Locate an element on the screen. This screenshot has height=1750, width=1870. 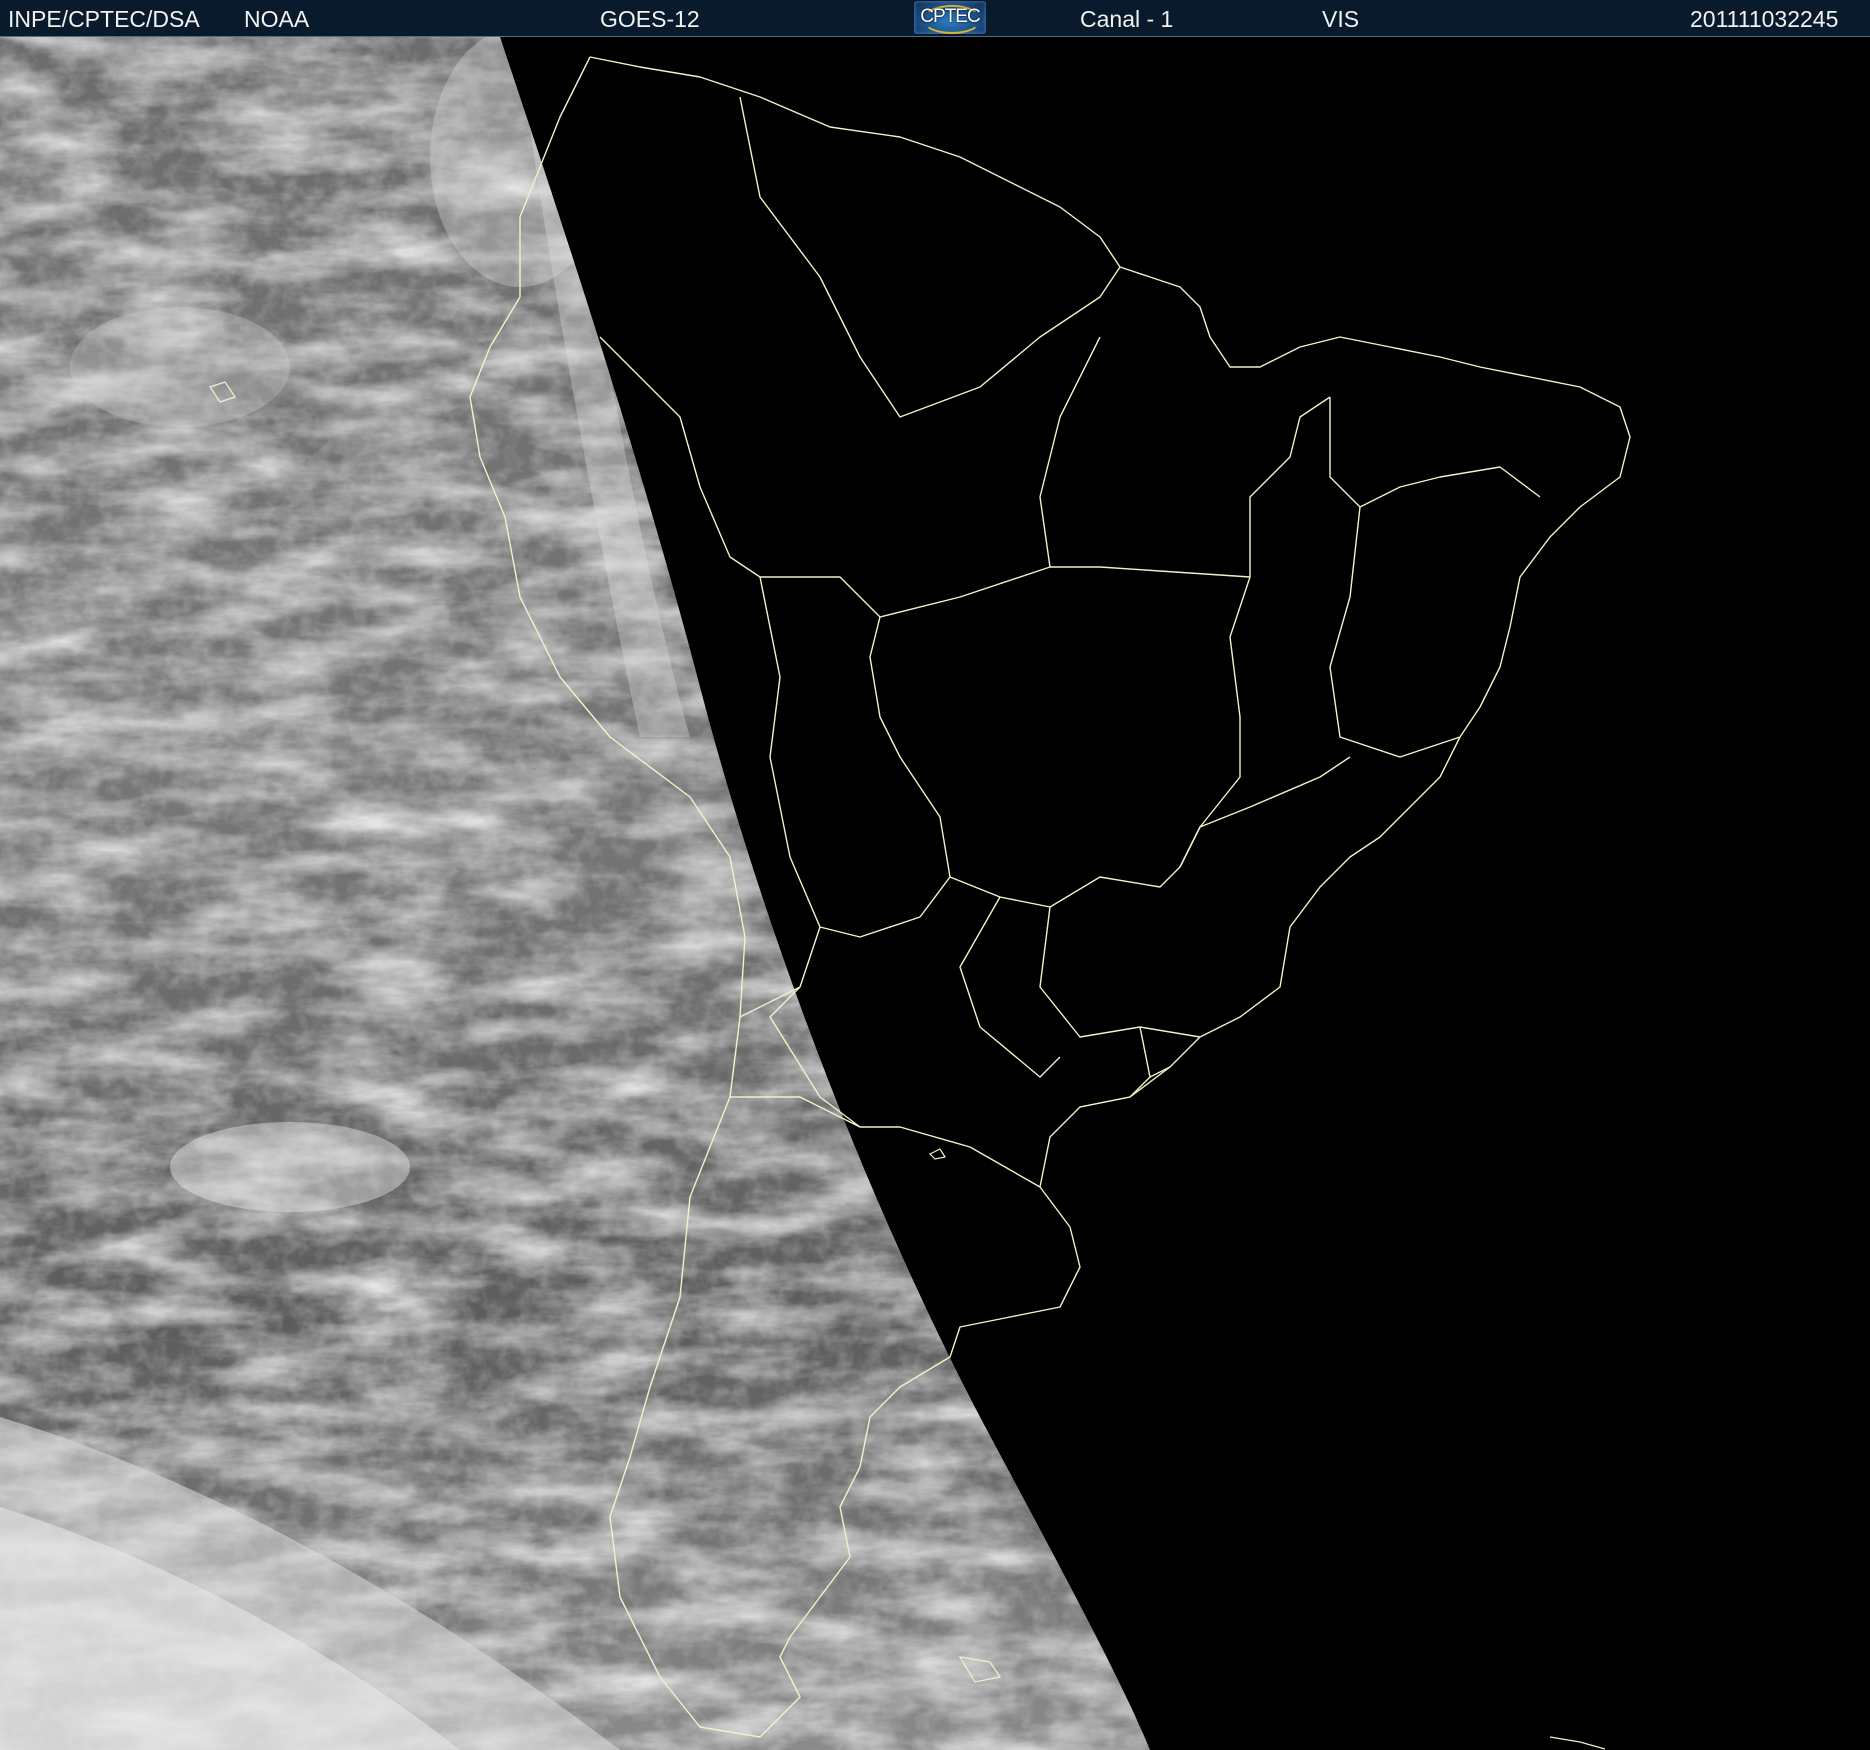
cptec-logo: CPTEC is located at coordinates (950, 17).